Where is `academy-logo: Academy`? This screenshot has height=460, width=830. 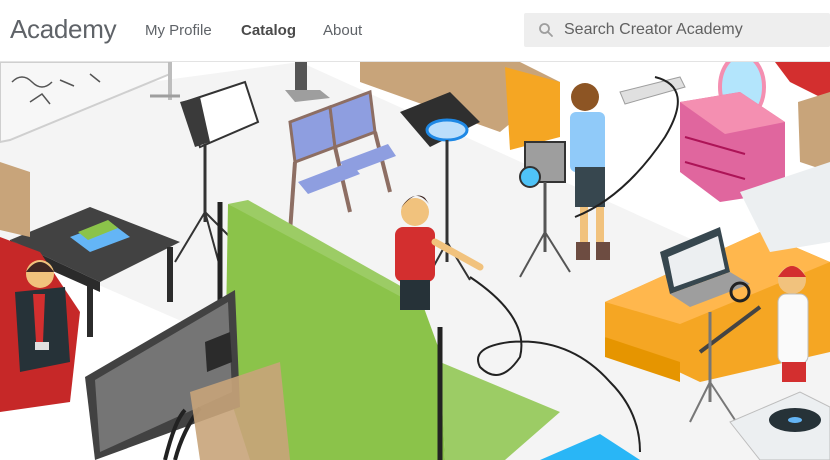 academy-logo: Academy is located at coordinates (63, 29).